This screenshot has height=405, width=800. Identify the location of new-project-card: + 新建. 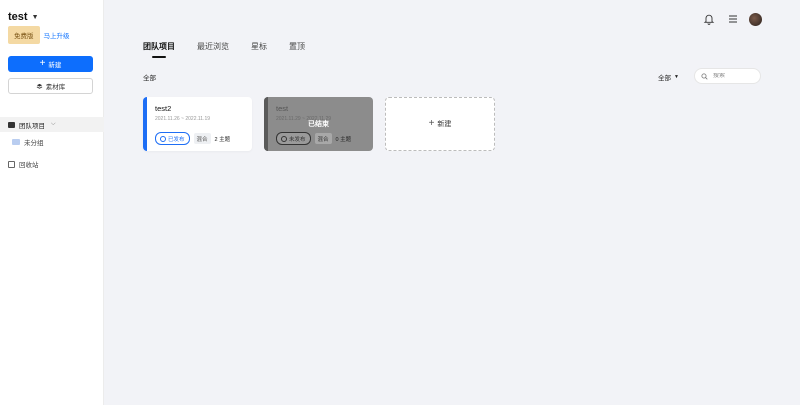
(440, 124).